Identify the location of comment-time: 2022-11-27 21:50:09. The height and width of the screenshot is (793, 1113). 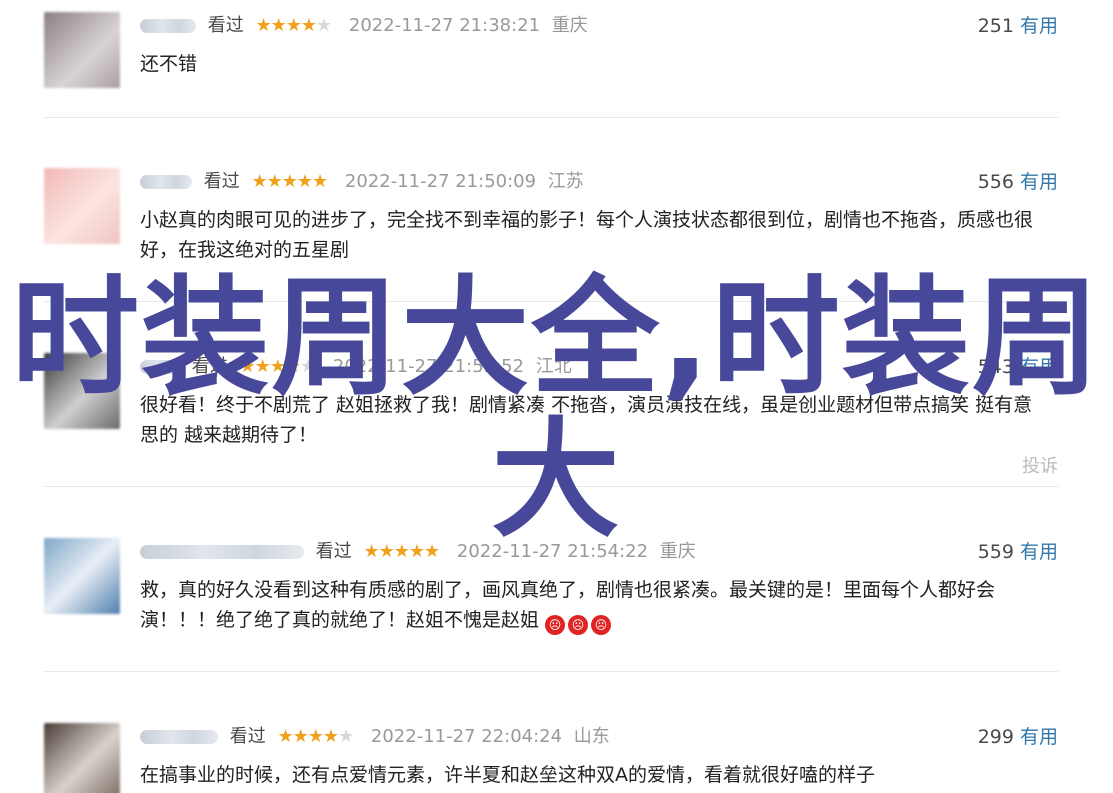
(440, 181).